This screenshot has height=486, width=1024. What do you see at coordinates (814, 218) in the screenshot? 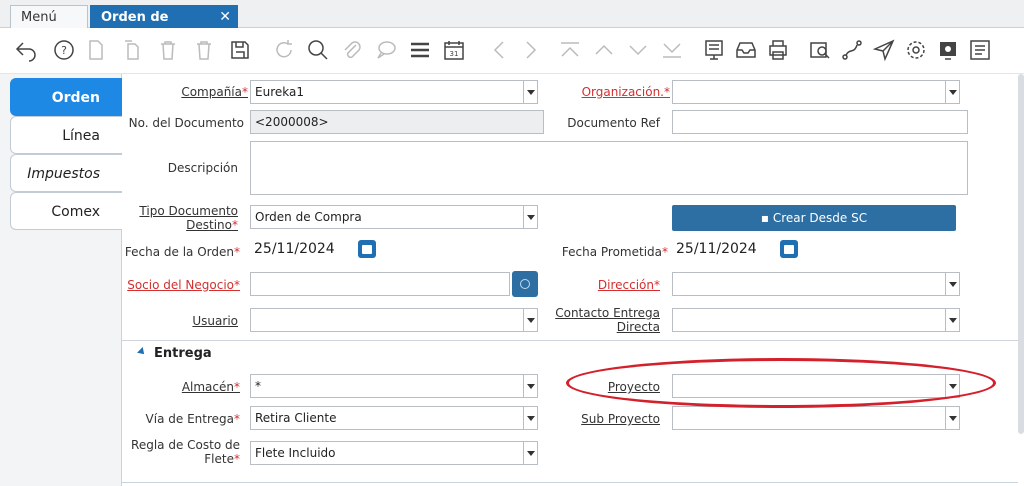
I see `crear-desde-sc-button: ▪ Crear Desde SC` at bounding box center [814, 218].